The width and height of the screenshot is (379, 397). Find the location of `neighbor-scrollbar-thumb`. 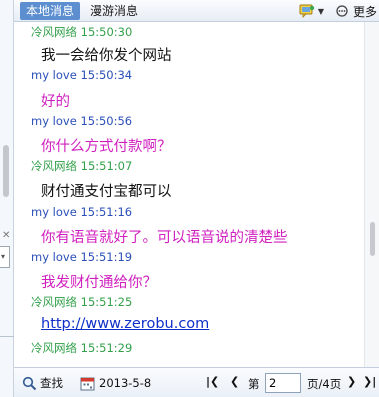

neighbor-scrollbar-thumb is located at coordinates (6, 171).